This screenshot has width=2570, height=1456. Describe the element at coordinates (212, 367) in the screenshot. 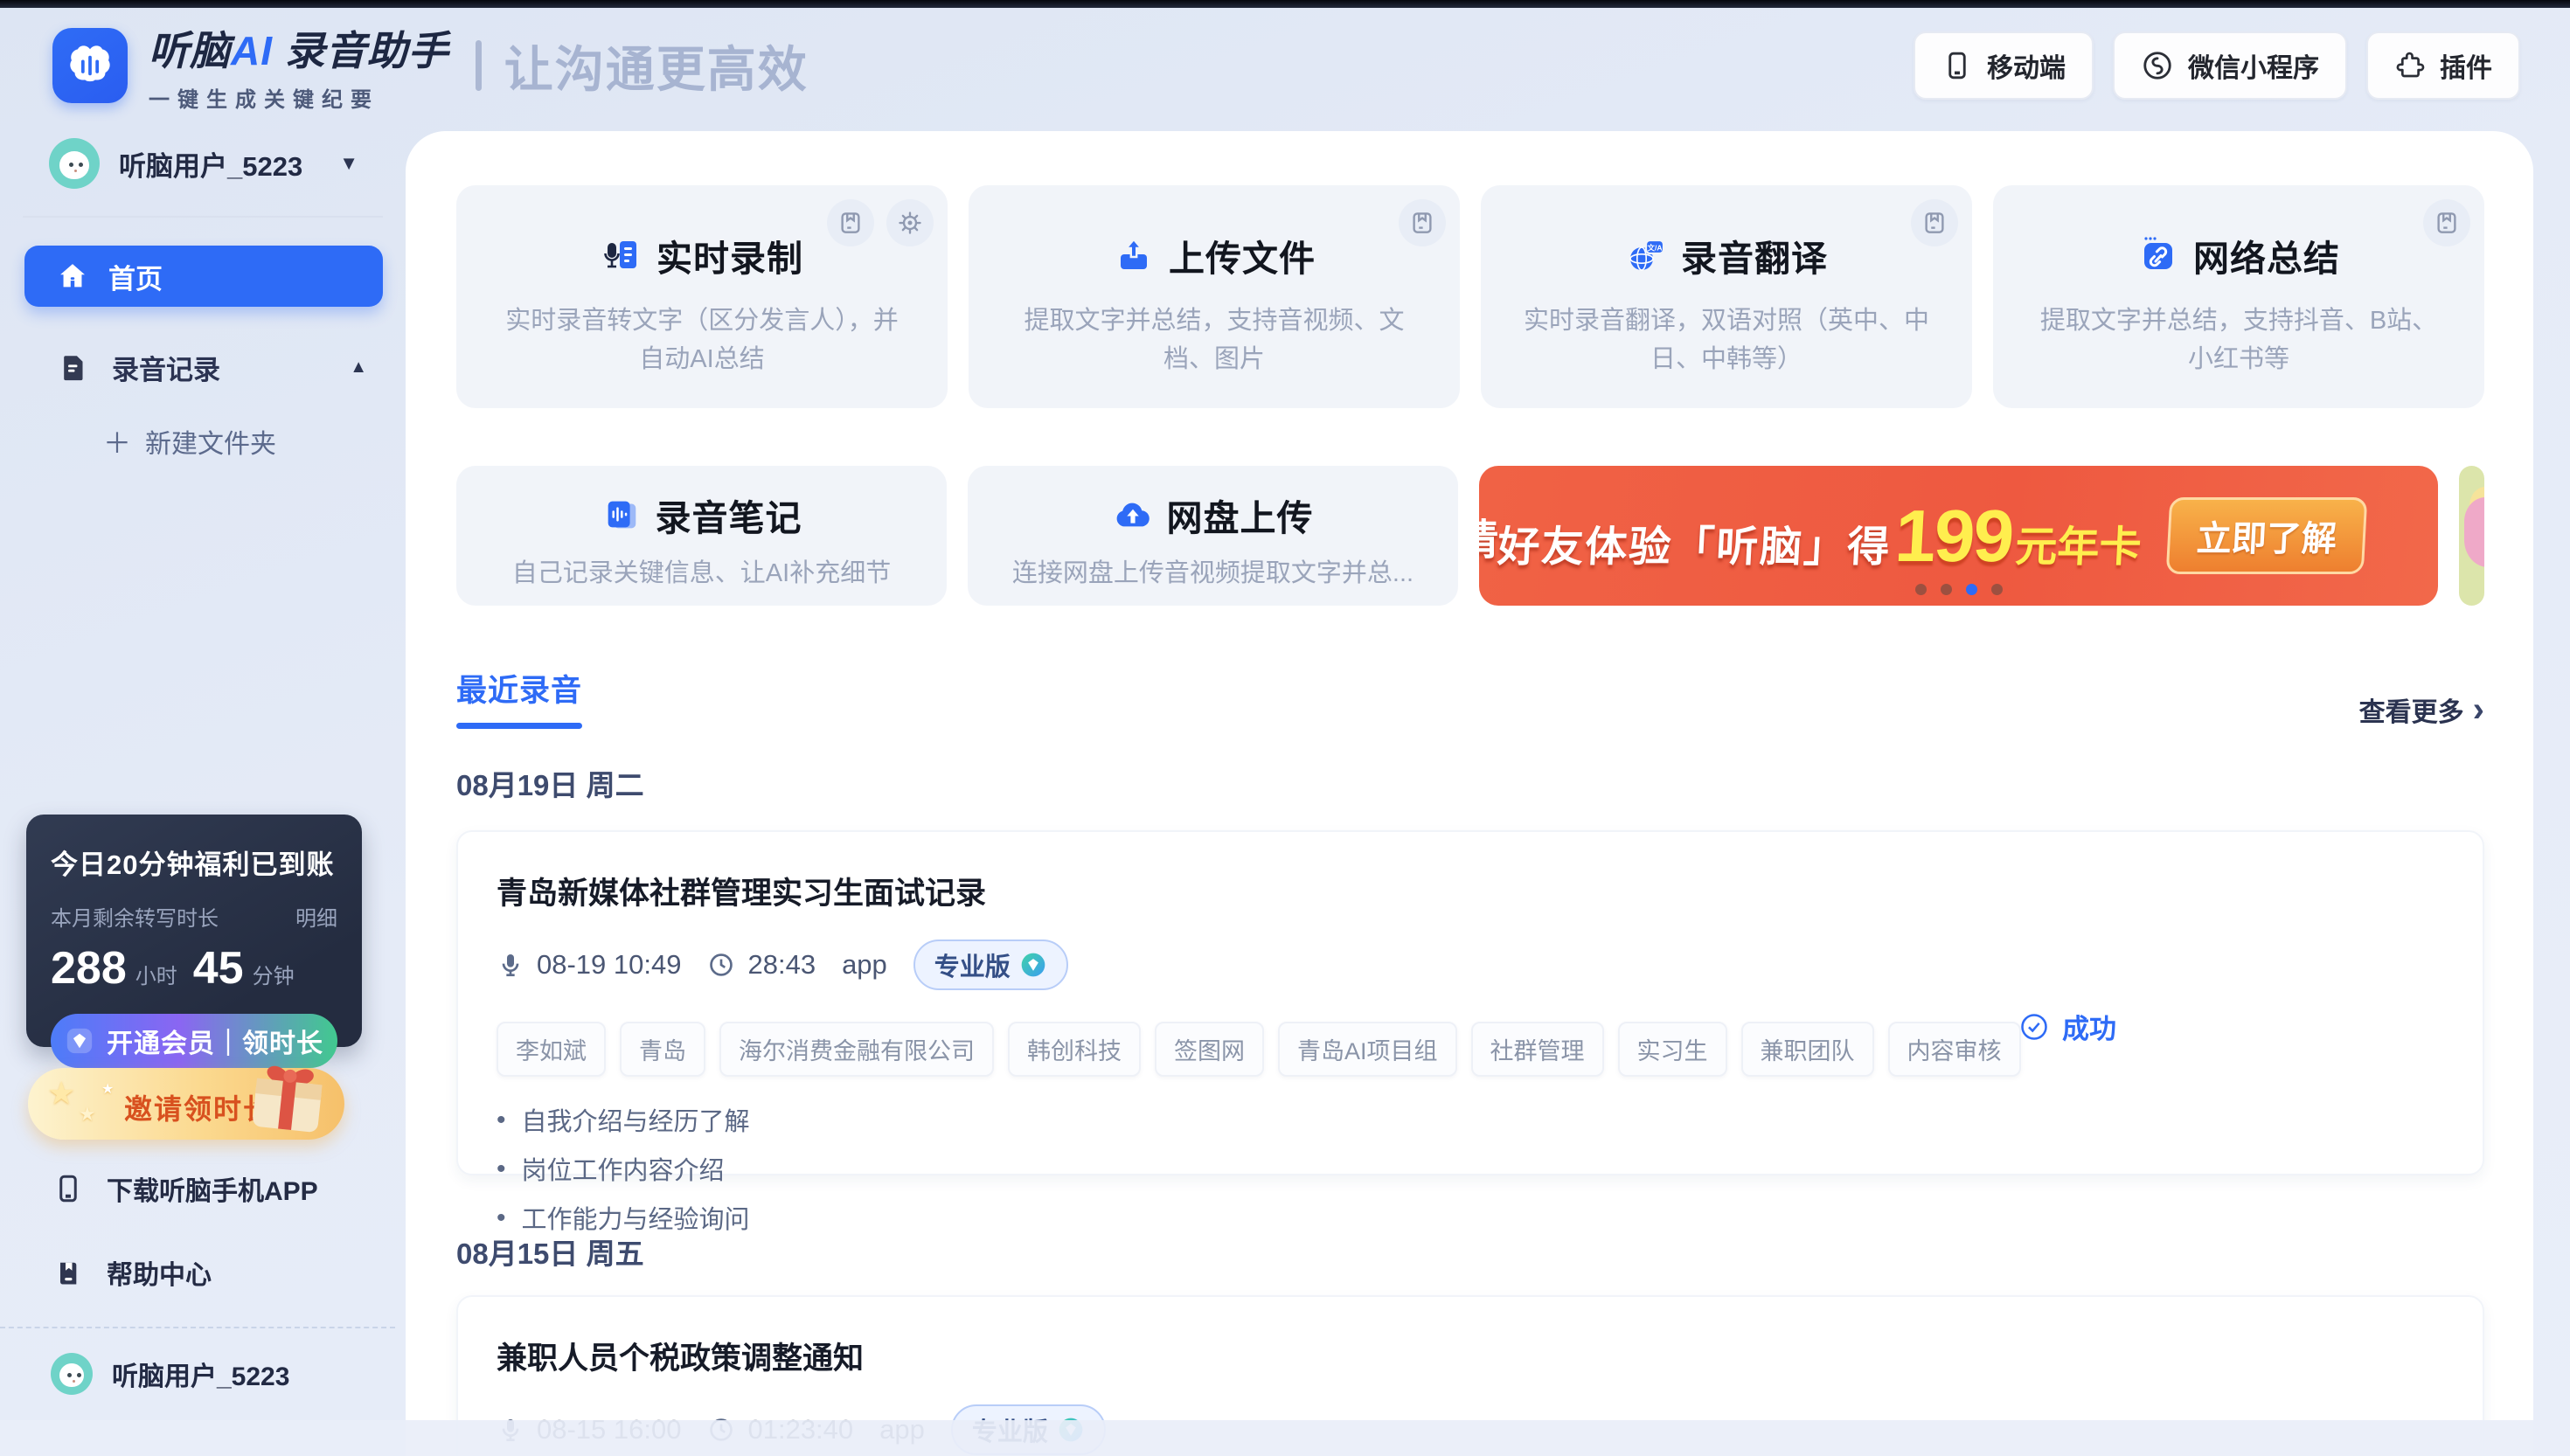

I see `sidebar-item-records: 录音记录 ▲` at that location.